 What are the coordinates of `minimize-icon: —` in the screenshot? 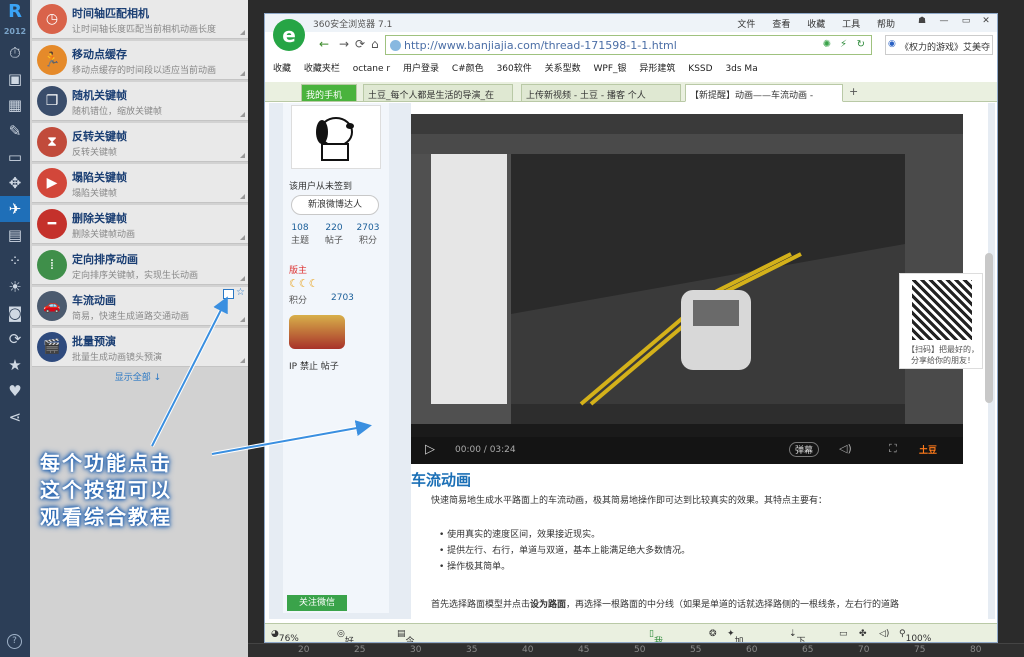 It's located at (944, 21).